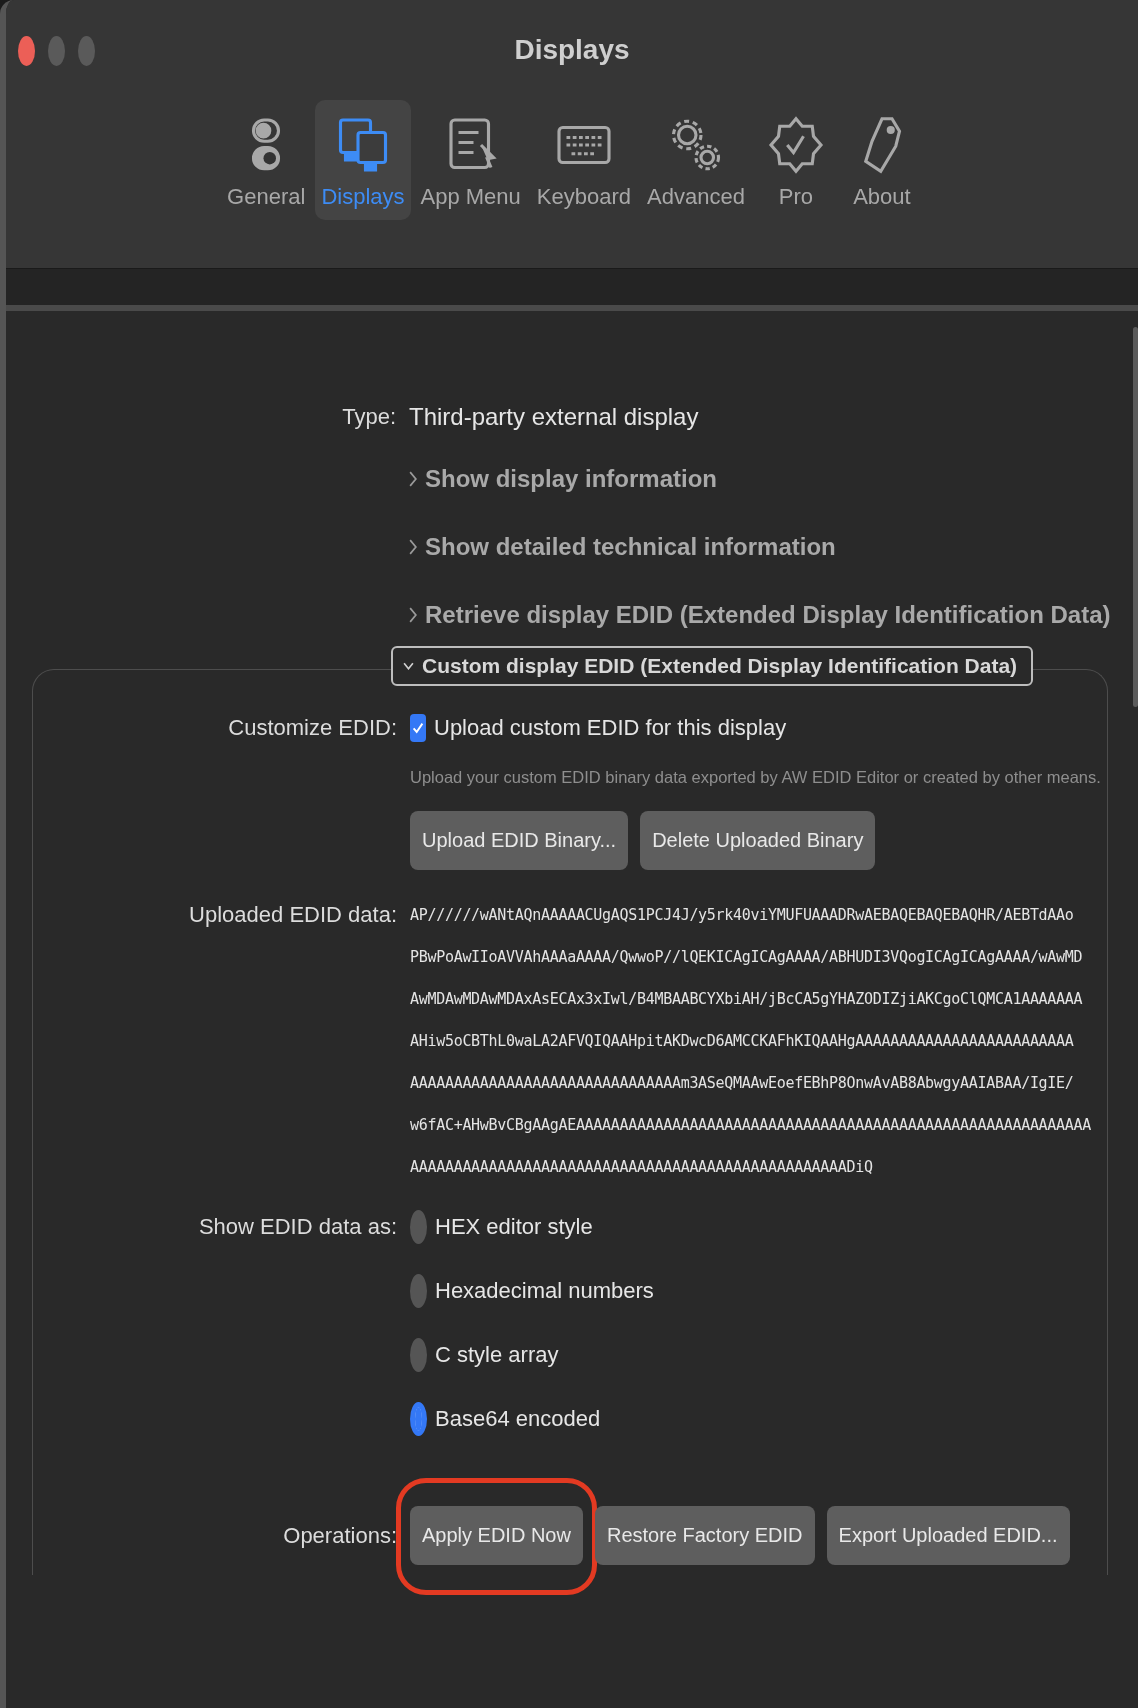  Describe the element at coordinates (293, 915) in the screenshot. I see `field-label: Uploaded EDID data:` at that location.